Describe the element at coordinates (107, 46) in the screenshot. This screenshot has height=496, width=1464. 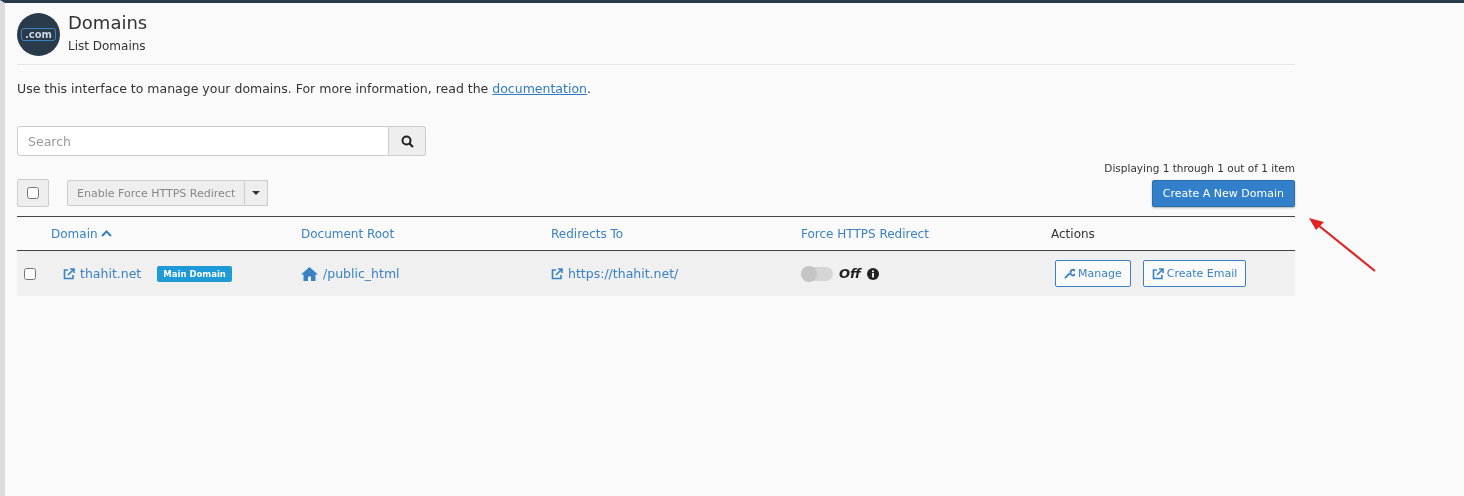
I see `page-subtitle: List Domains` at that location.